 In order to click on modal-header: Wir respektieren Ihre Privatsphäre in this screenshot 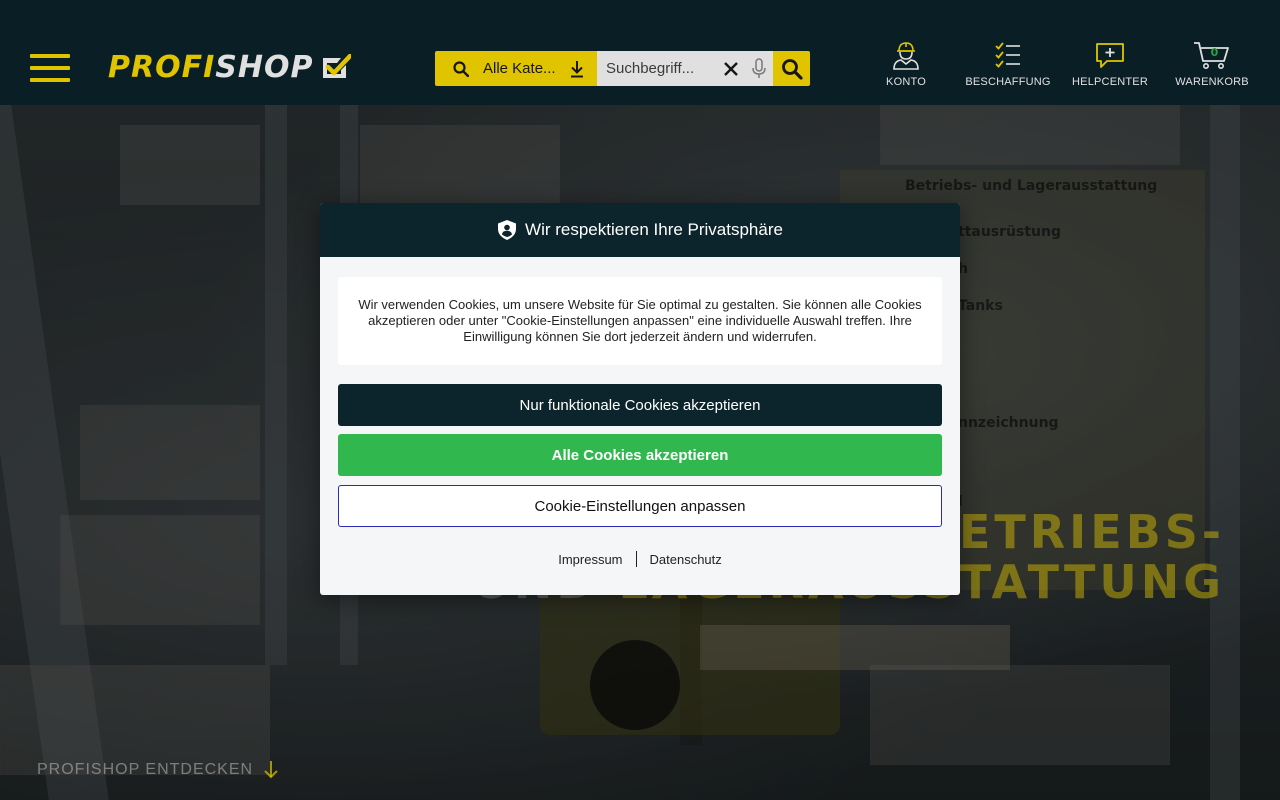, I will do `click(640, 230)`.